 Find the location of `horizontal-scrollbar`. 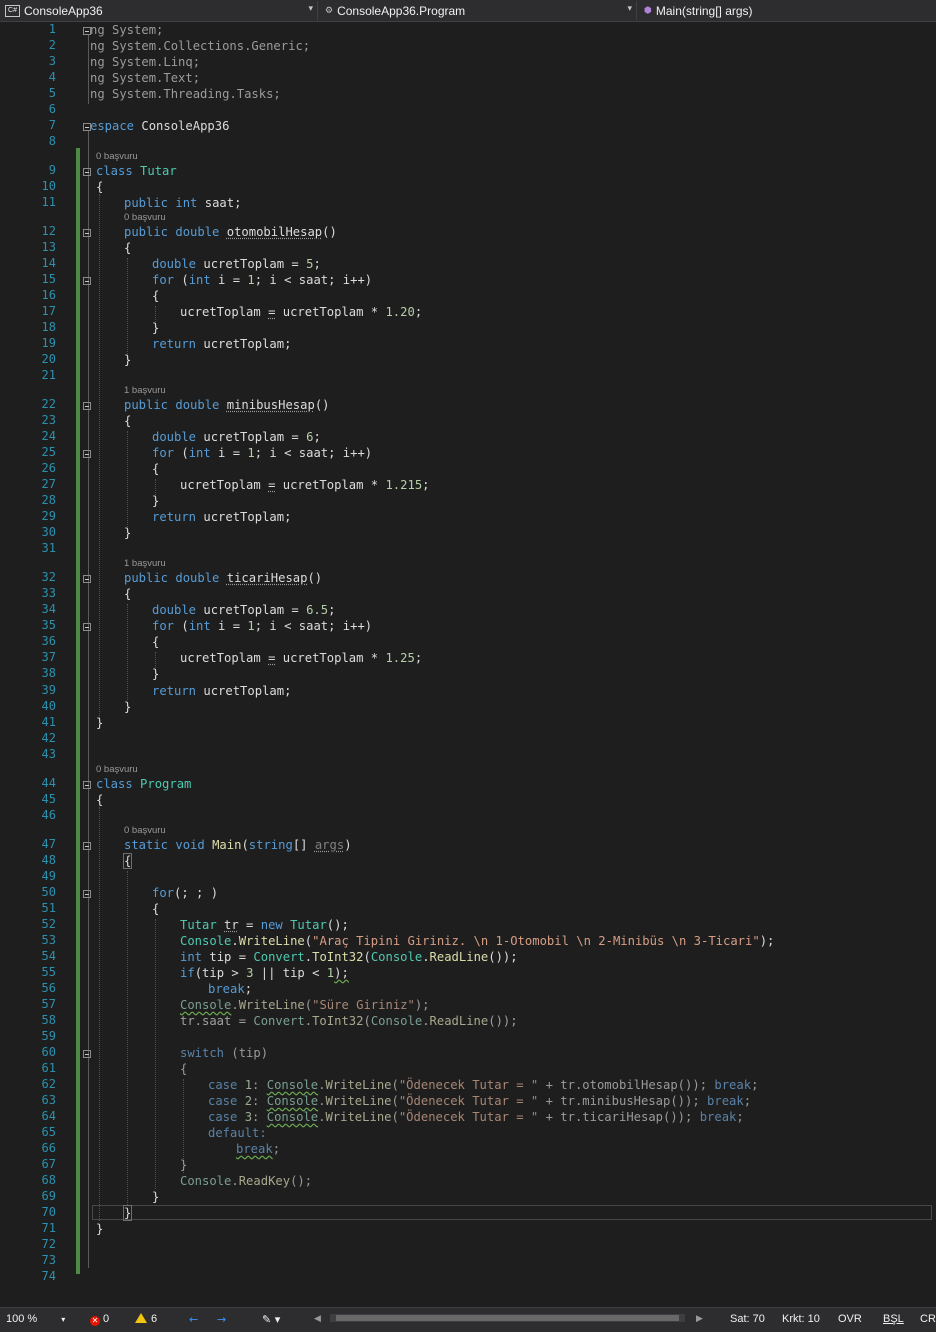

horizontal-scrollbar is located at coordinates (507, 1318).